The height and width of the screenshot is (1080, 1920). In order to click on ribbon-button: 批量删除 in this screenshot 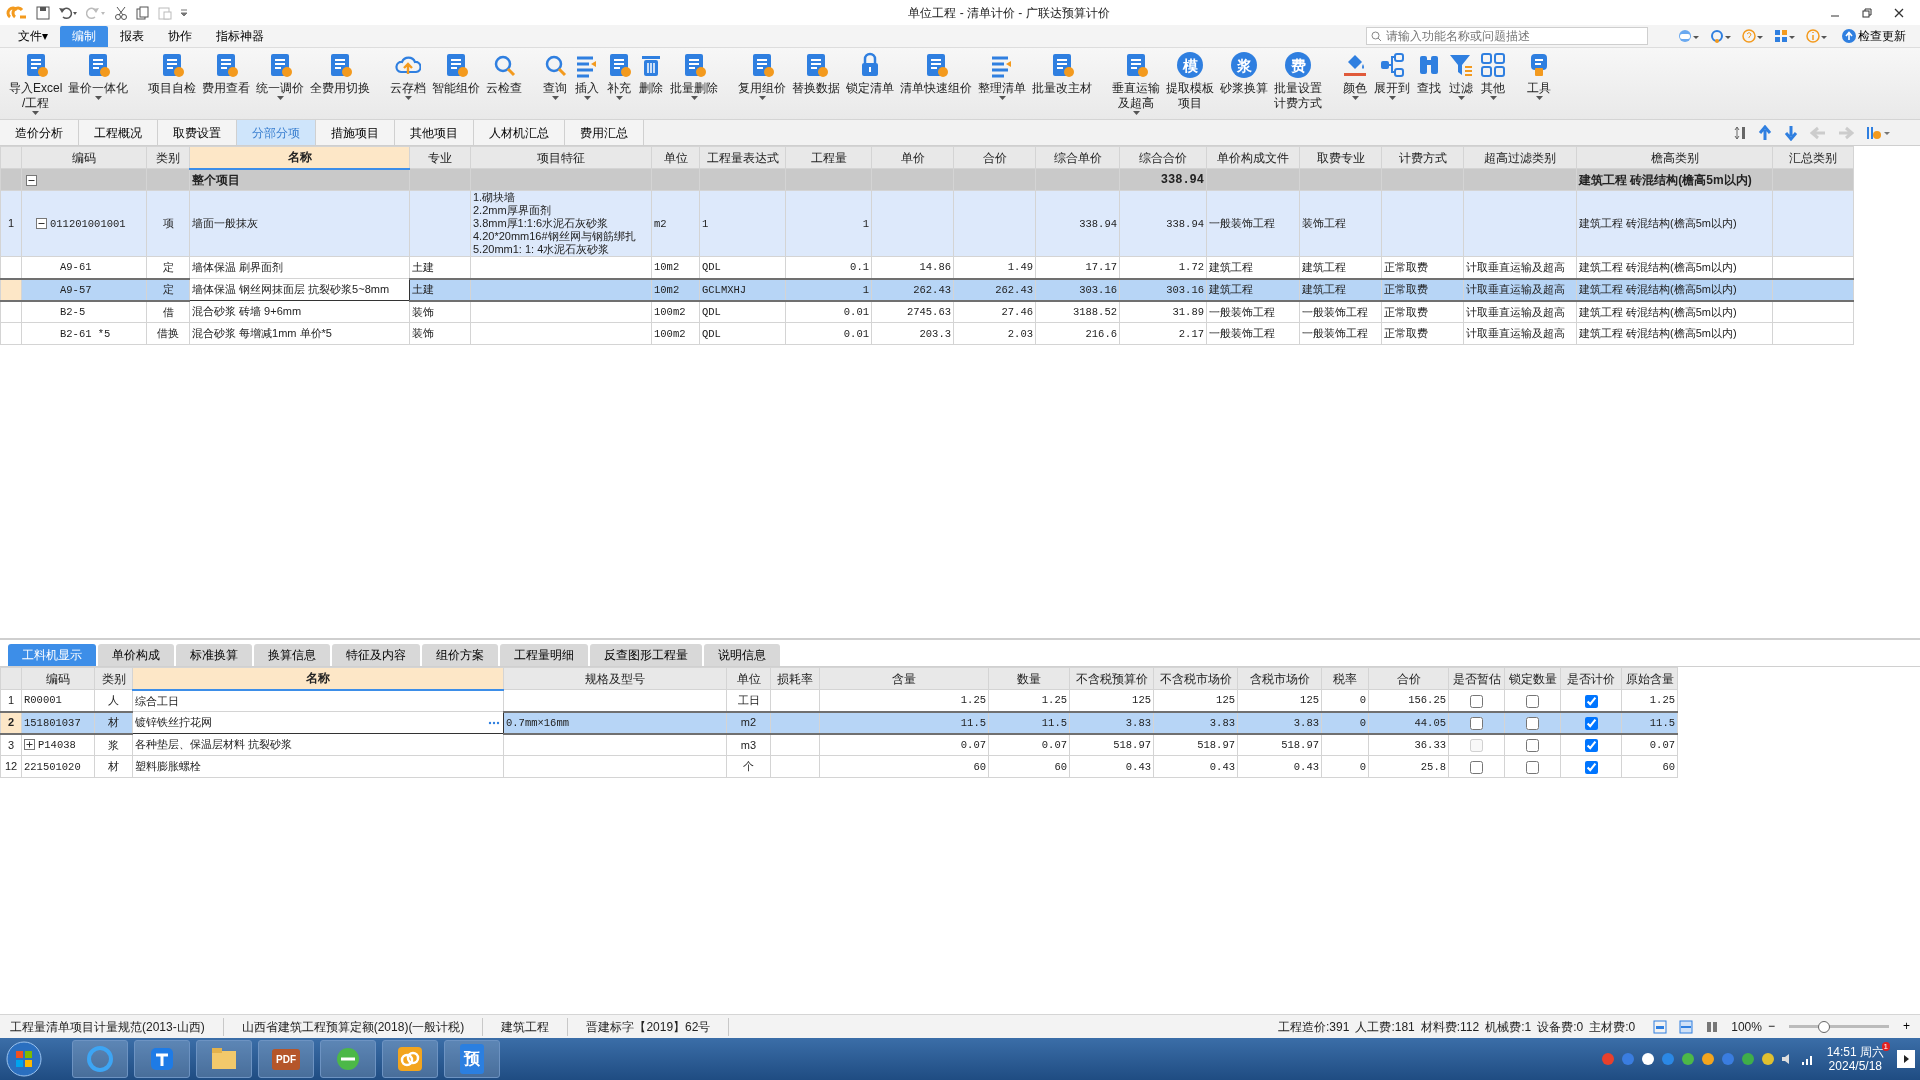, I will do `click(694, 76)`.